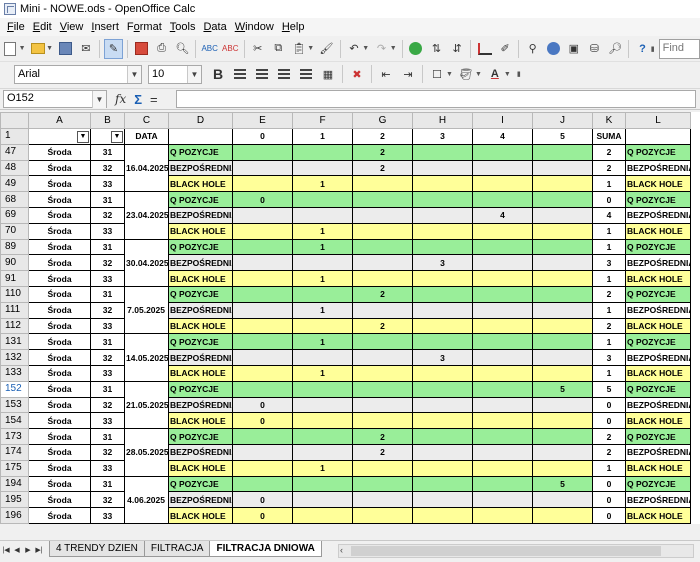  What do you see at coordinates (609, 389) in the screenshot?
I see `sum-cell: 5` at bounding box center [609, 389].